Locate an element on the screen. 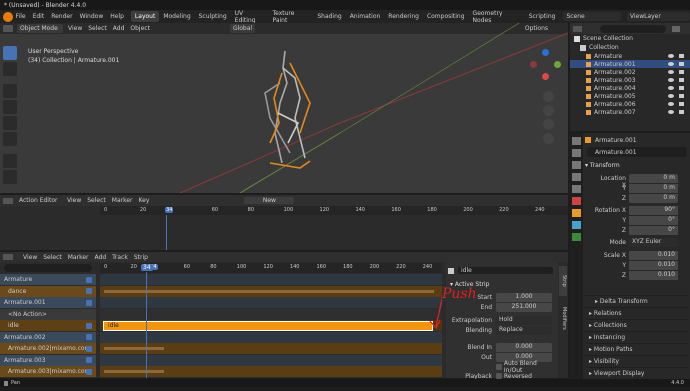 Image resolution: width=690 pixels, height=391 pixels. nla-track-row: Armature.003 is located at coordinates (221, 360).